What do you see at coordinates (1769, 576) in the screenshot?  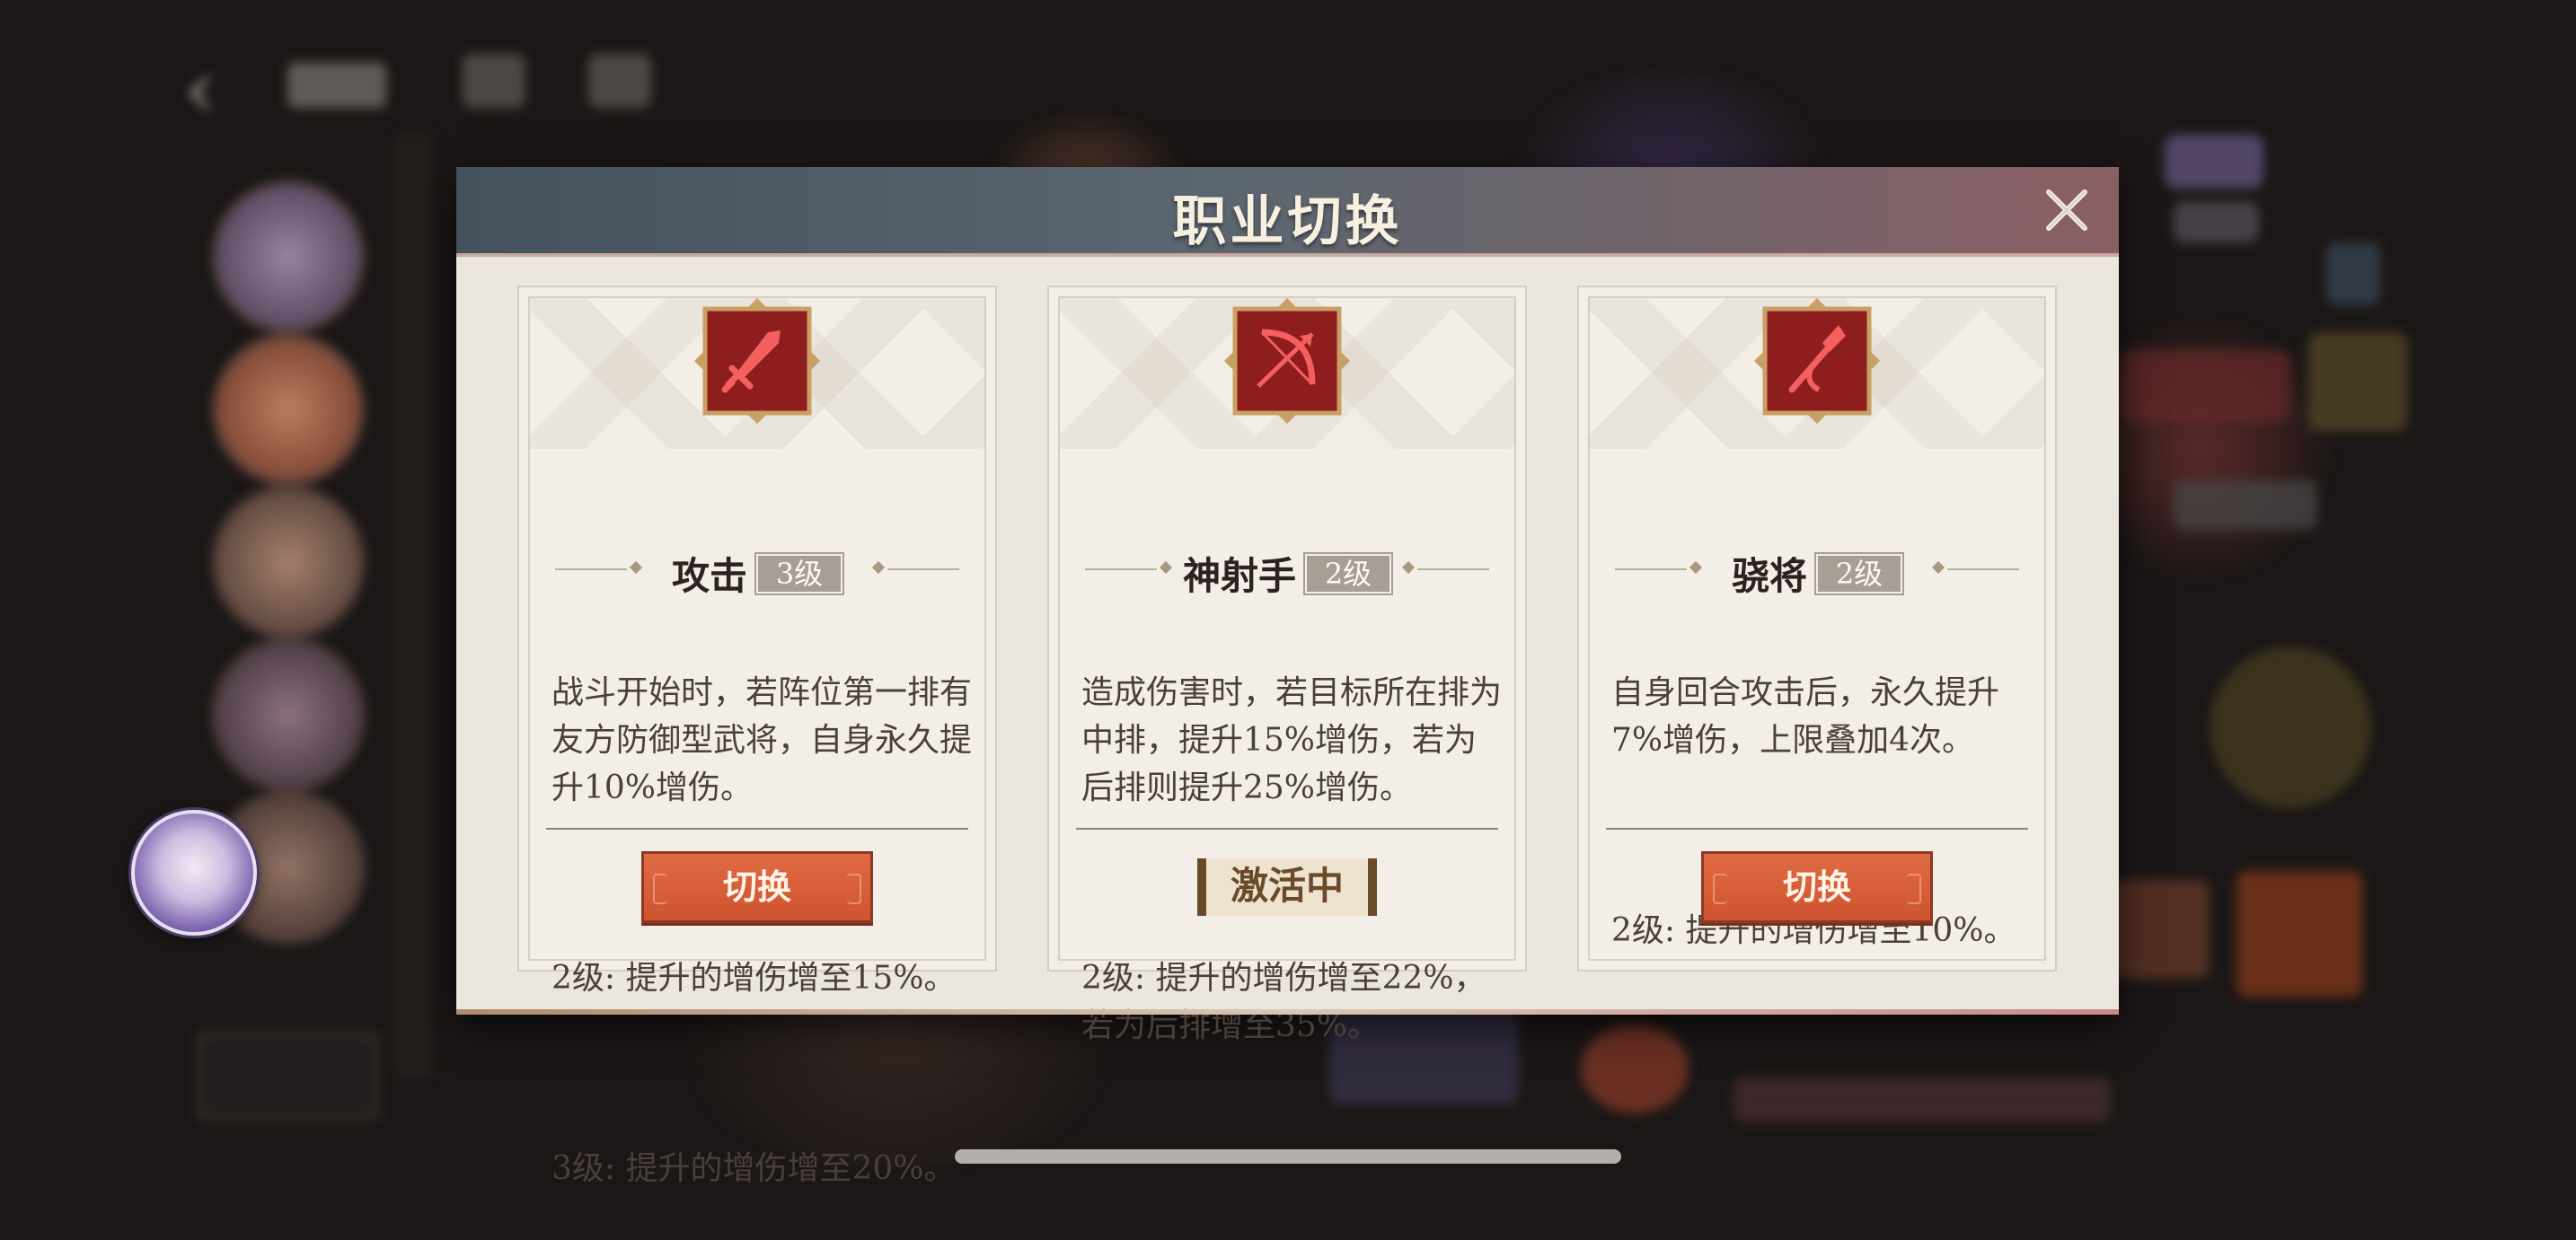 I see `class-name: 骁将` at bounding box center [1769, 576].